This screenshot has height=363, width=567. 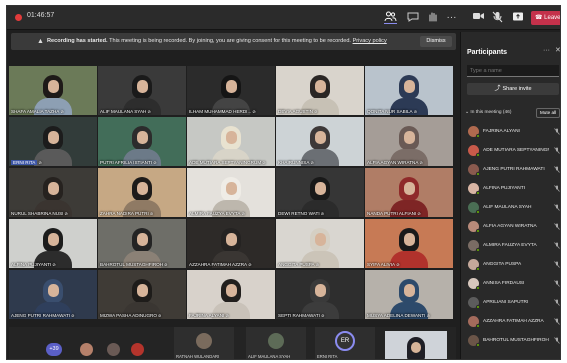 What do you see at coordinates (510, 322) in the screenshot?
I see `participant-row: AZZAHRA FATIMAH AZZRA` at bounding box center [510, 322].